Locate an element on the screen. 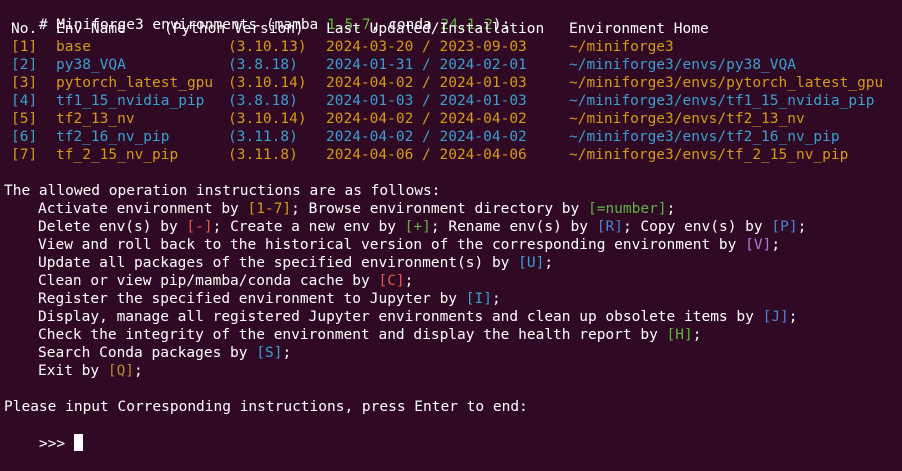 The height and width of the screenshot is (471, 902). command-key: [R] is located at coordinates (609, 227).